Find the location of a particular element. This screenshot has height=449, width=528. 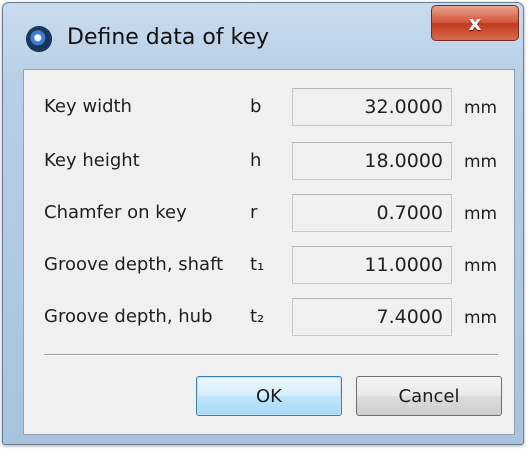

chamfer-symbol: r is located at coordinates (254, 212).